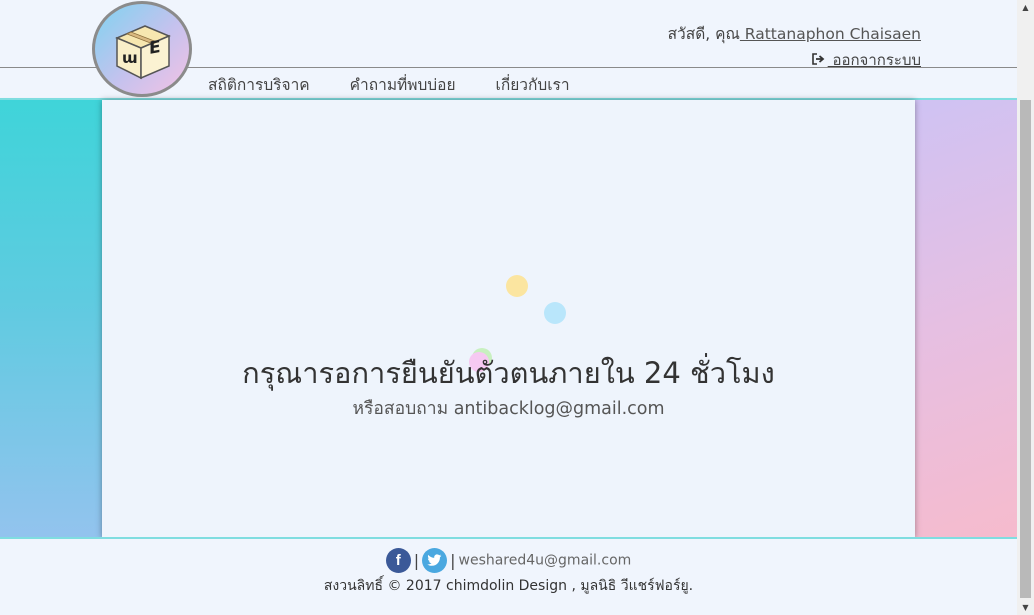  Describe the element at coordinates (508, 373) in the screenshot. I see `verification-message: กรุณารอการยืนยันตัวตนภายใน 24 ชั่วโมง` at that location.